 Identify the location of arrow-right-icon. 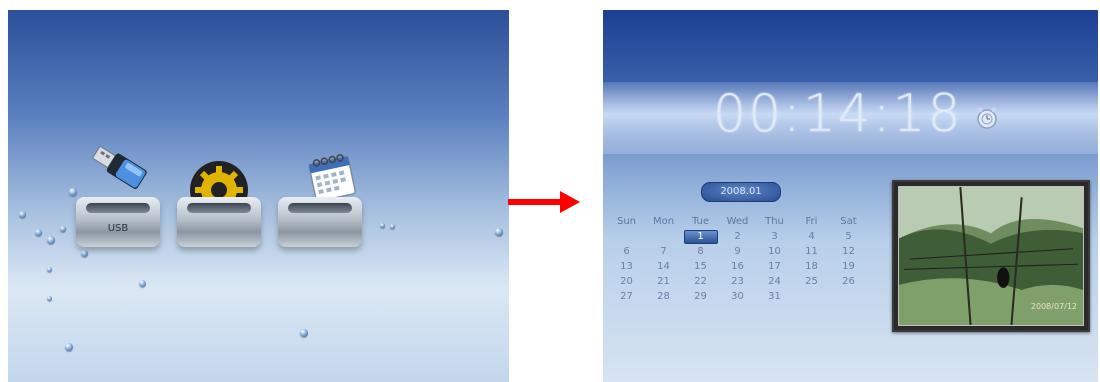
(544, 202).